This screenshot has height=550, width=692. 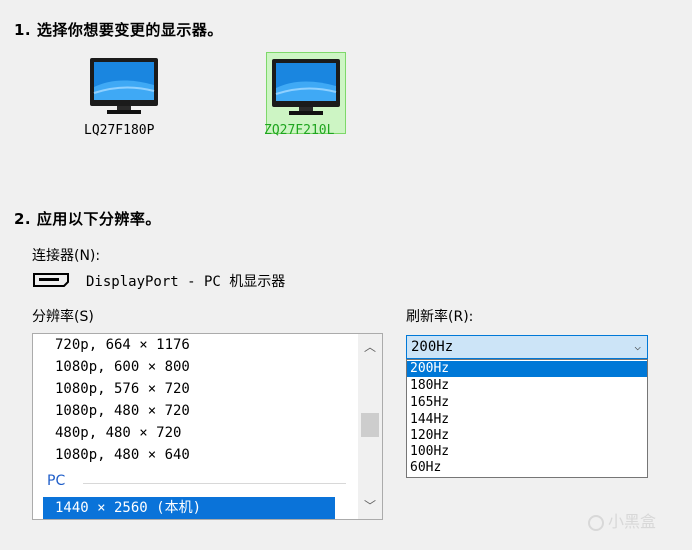 I want to click on resolution-item: 480p, 480 × 720, so click(x=118, y=433).